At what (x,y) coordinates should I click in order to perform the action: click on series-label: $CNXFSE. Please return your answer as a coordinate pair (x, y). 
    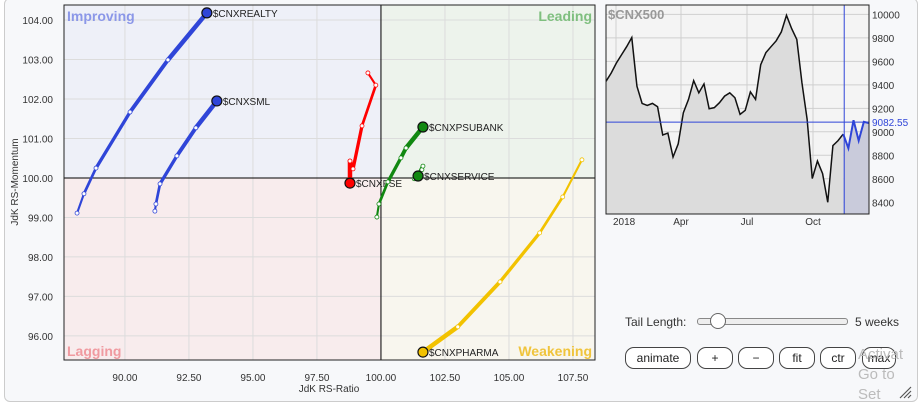
    Looking at the image, I should click on (379, 184).